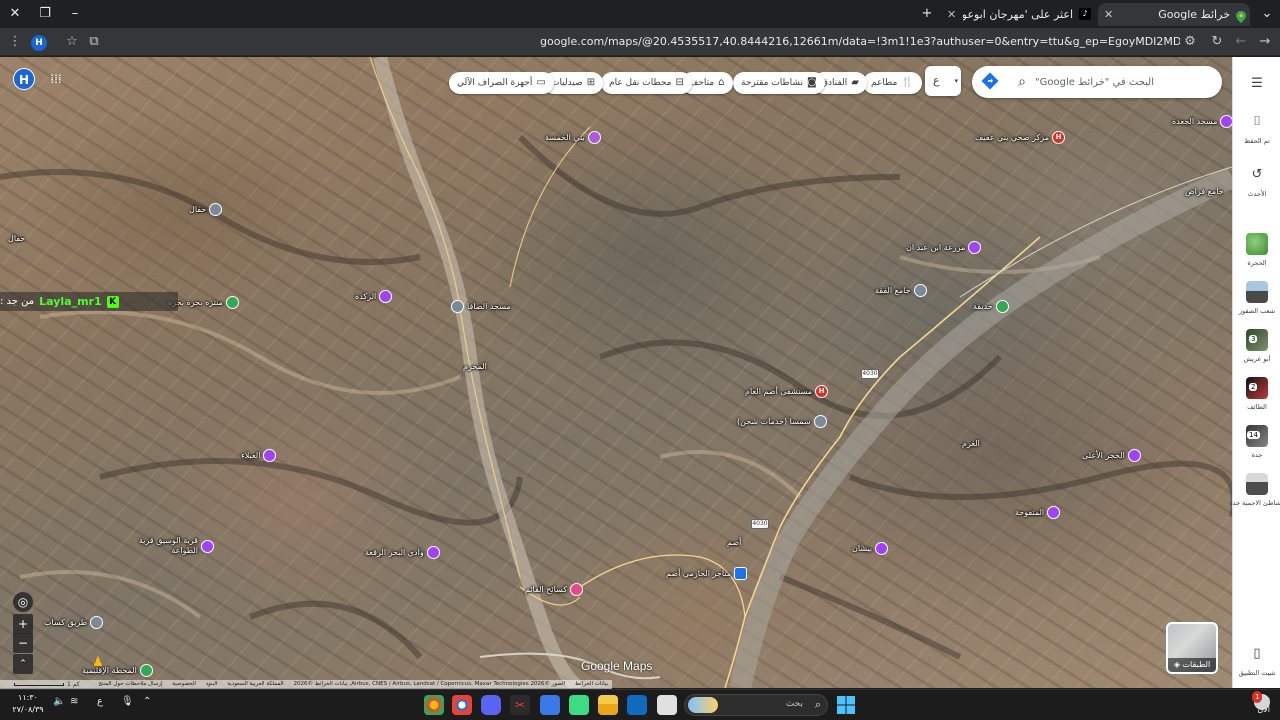  I want to click on reload-icon: ↻, so click(1217, 42).